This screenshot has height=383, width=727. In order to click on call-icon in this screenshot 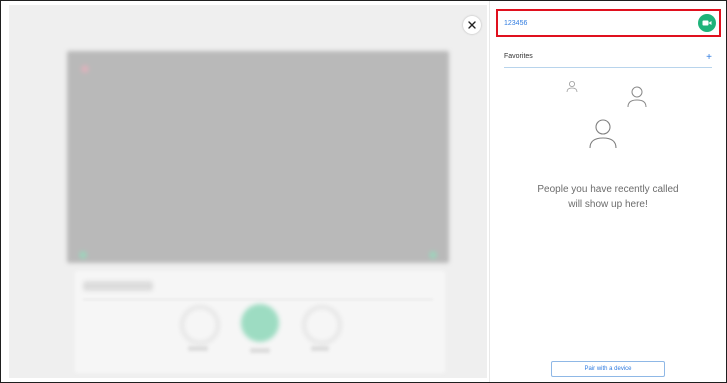, I will do `click(707, 23)`.